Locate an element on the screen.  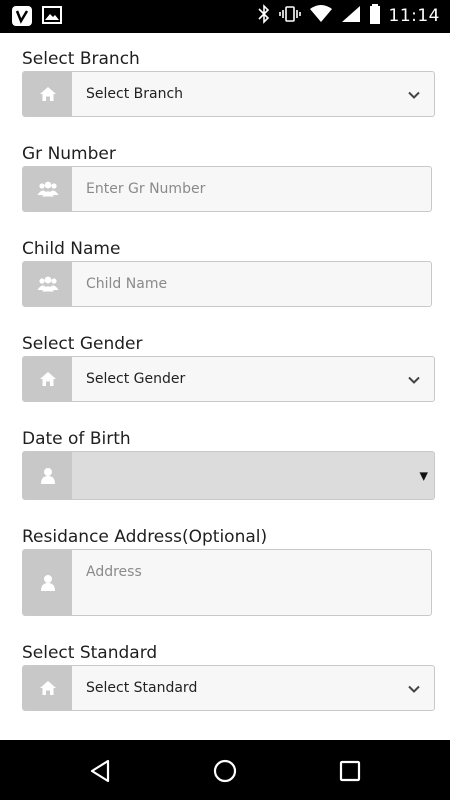
gr-number-input: Enter Gr Number is located at coordinates (227, 189).